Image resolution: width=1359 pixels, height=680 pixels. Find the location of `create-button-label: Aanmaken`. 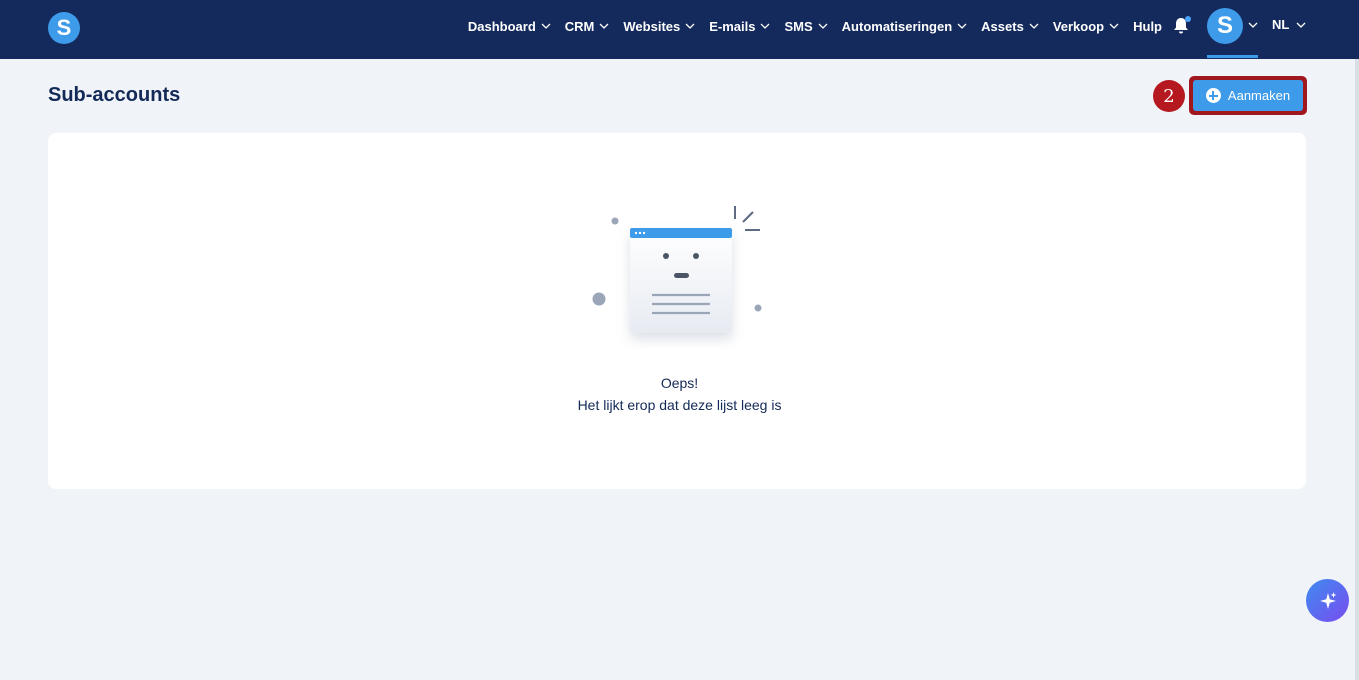

create-button-label: Aanmaken is located at coordinates (1259, 95).